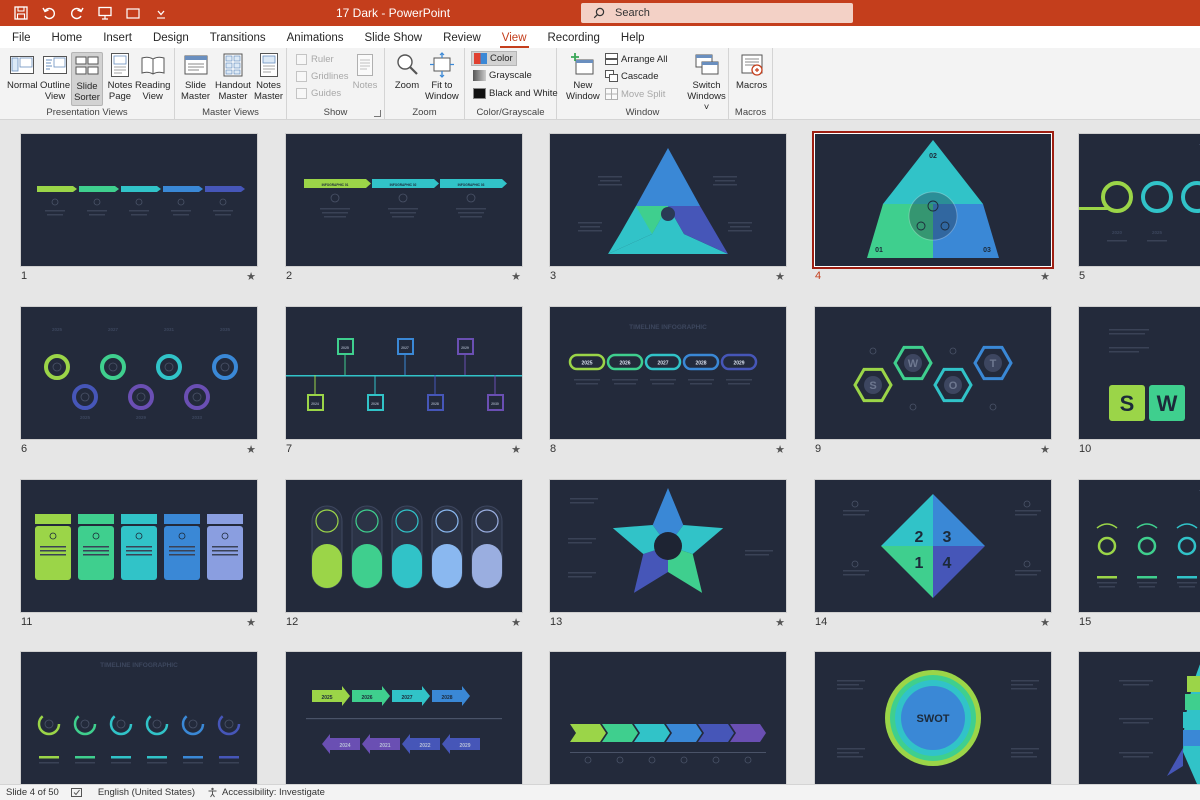 This screenshot has height=800, width=1200. I want to click on slide-thumbnail-20: 20, so click(1139, 717).